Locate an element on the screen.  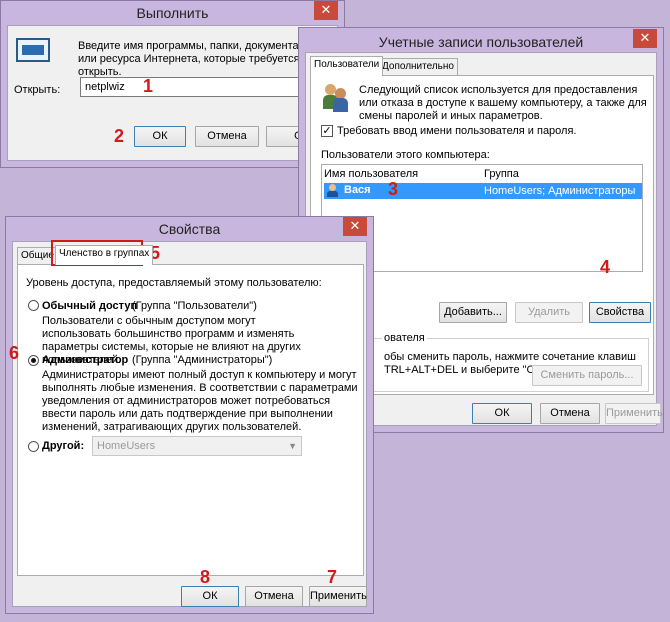
properties-cancel-button: Отмена is located at coordinates (274, 596).